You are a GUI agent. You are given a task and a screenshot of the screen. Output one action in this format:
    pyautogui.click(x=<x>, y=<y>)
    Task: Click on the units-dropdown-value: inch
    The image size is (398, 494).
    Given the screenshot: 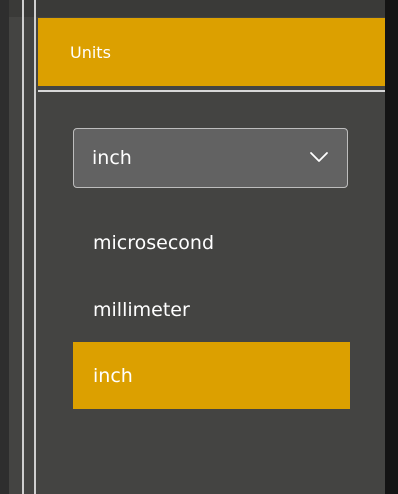 What is the action you would take?
    pyautogui.click(x=112, y=158)
    